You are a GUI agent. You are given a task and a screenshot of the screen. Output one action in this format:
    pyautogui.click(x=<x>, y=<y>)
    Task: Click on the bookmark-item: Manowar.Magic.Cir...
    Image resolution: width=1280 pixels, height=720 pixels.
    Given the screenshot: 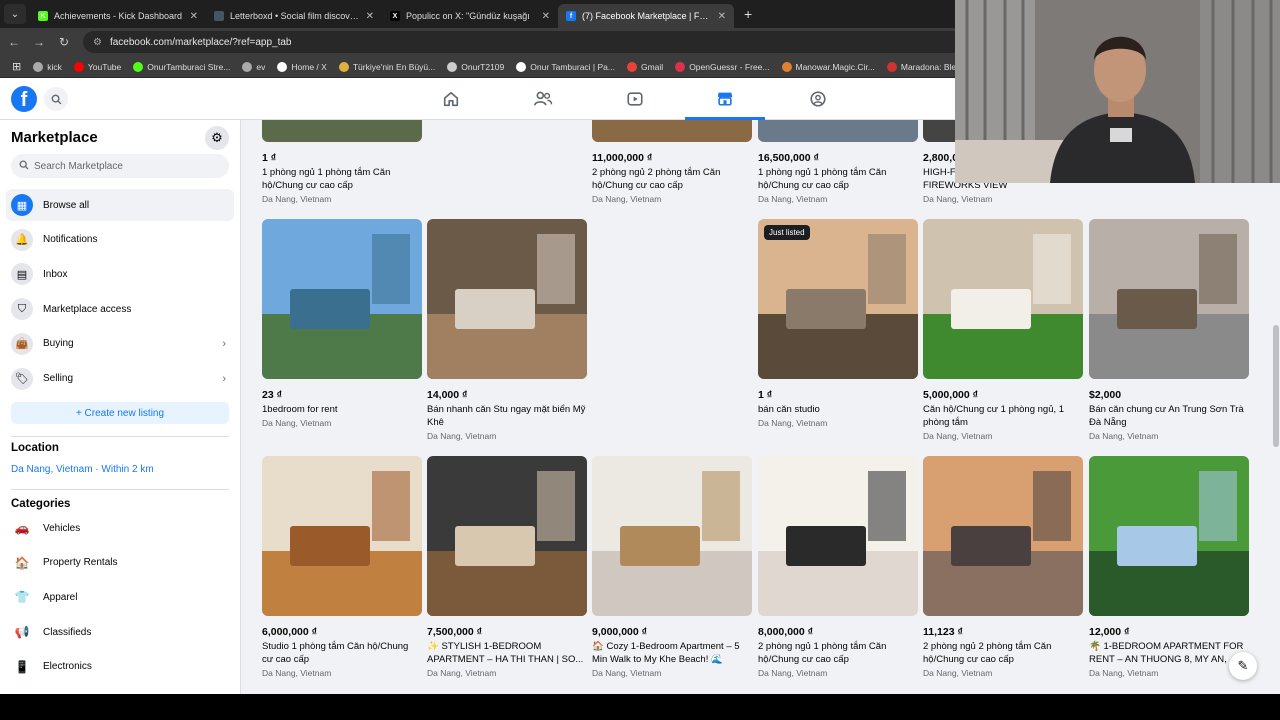 What is the action you would take?
    pyautogui.click(x=828, y=66)
    